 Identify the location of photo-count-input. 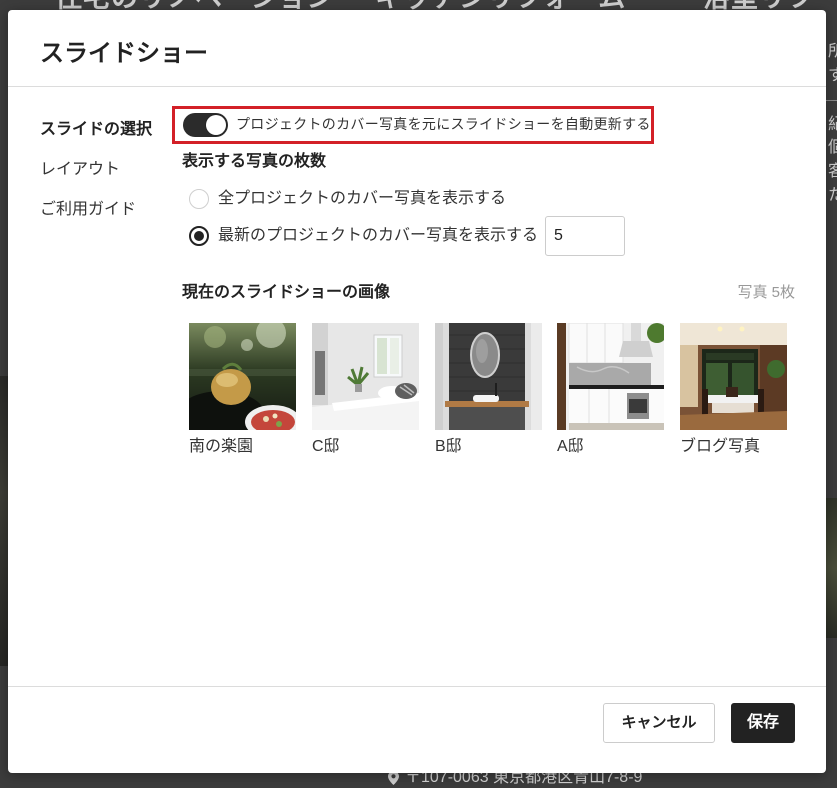
(585, 236).